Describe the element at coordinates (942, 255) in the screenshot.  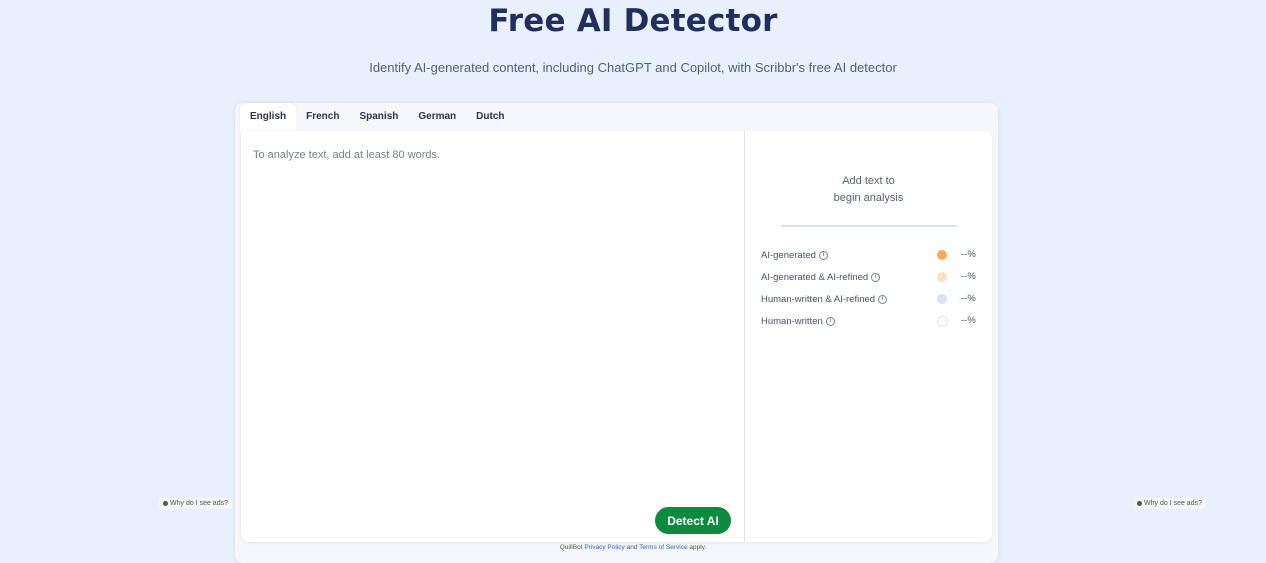
I see `legend-dot-ai-generated` at that location.